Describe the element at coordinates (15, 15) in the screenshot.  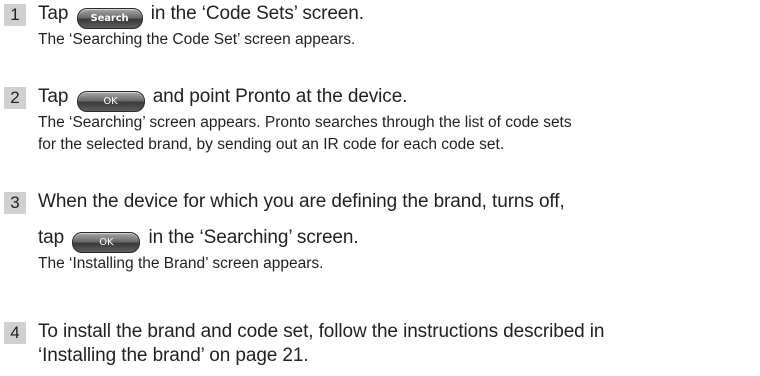
I see `step-number: 1` at that location.